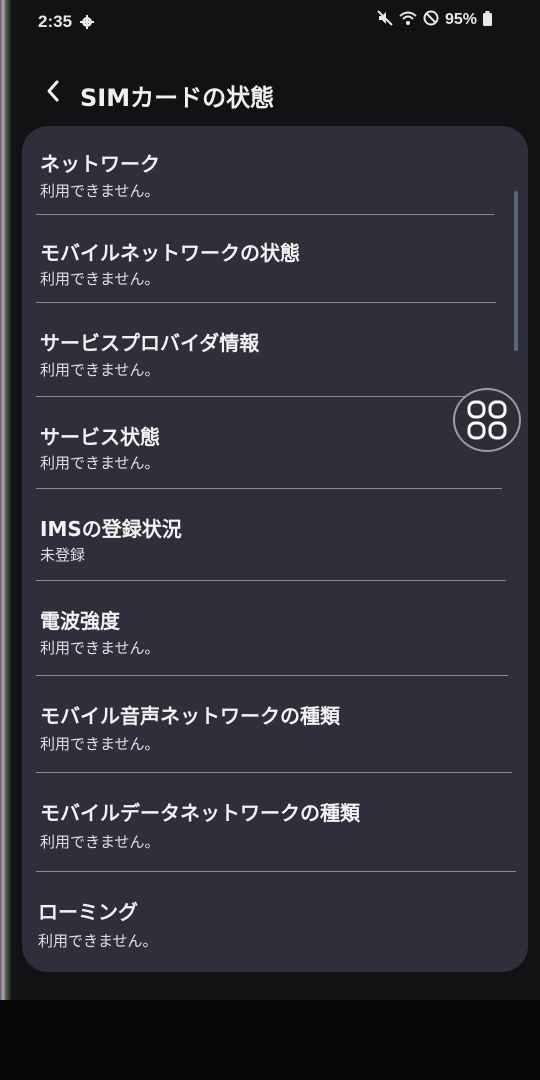 The height and width of the screenshot is (1080, 540). I want to click on item-title: ローミング, so click(88, 912).